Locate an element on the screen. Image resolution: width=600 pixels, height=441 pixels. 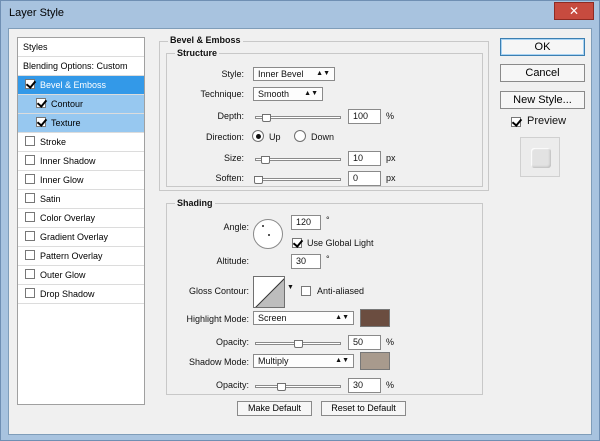
highlight-mode-value: Screen is located at coordinates (272, 318).